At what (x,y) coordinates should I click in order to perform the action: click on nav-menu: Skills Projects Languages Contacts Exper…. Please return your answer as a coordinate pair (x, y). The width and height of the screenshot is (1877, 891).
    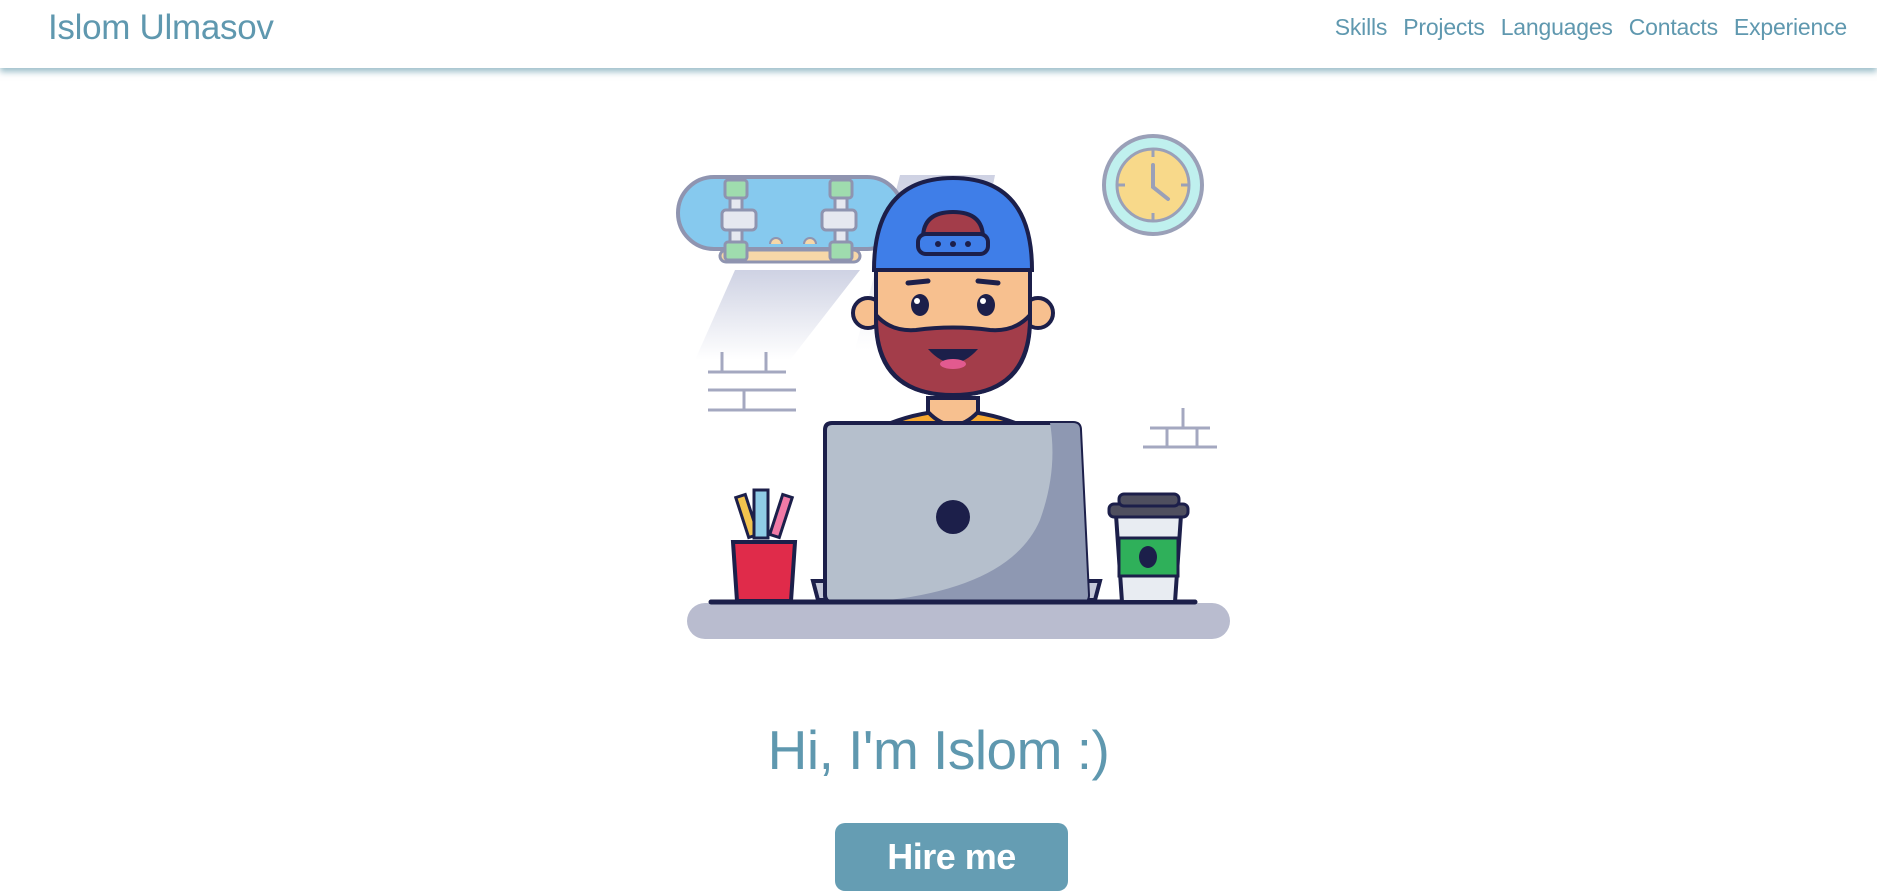
    Looking at the image, I should click on (1591, 27).